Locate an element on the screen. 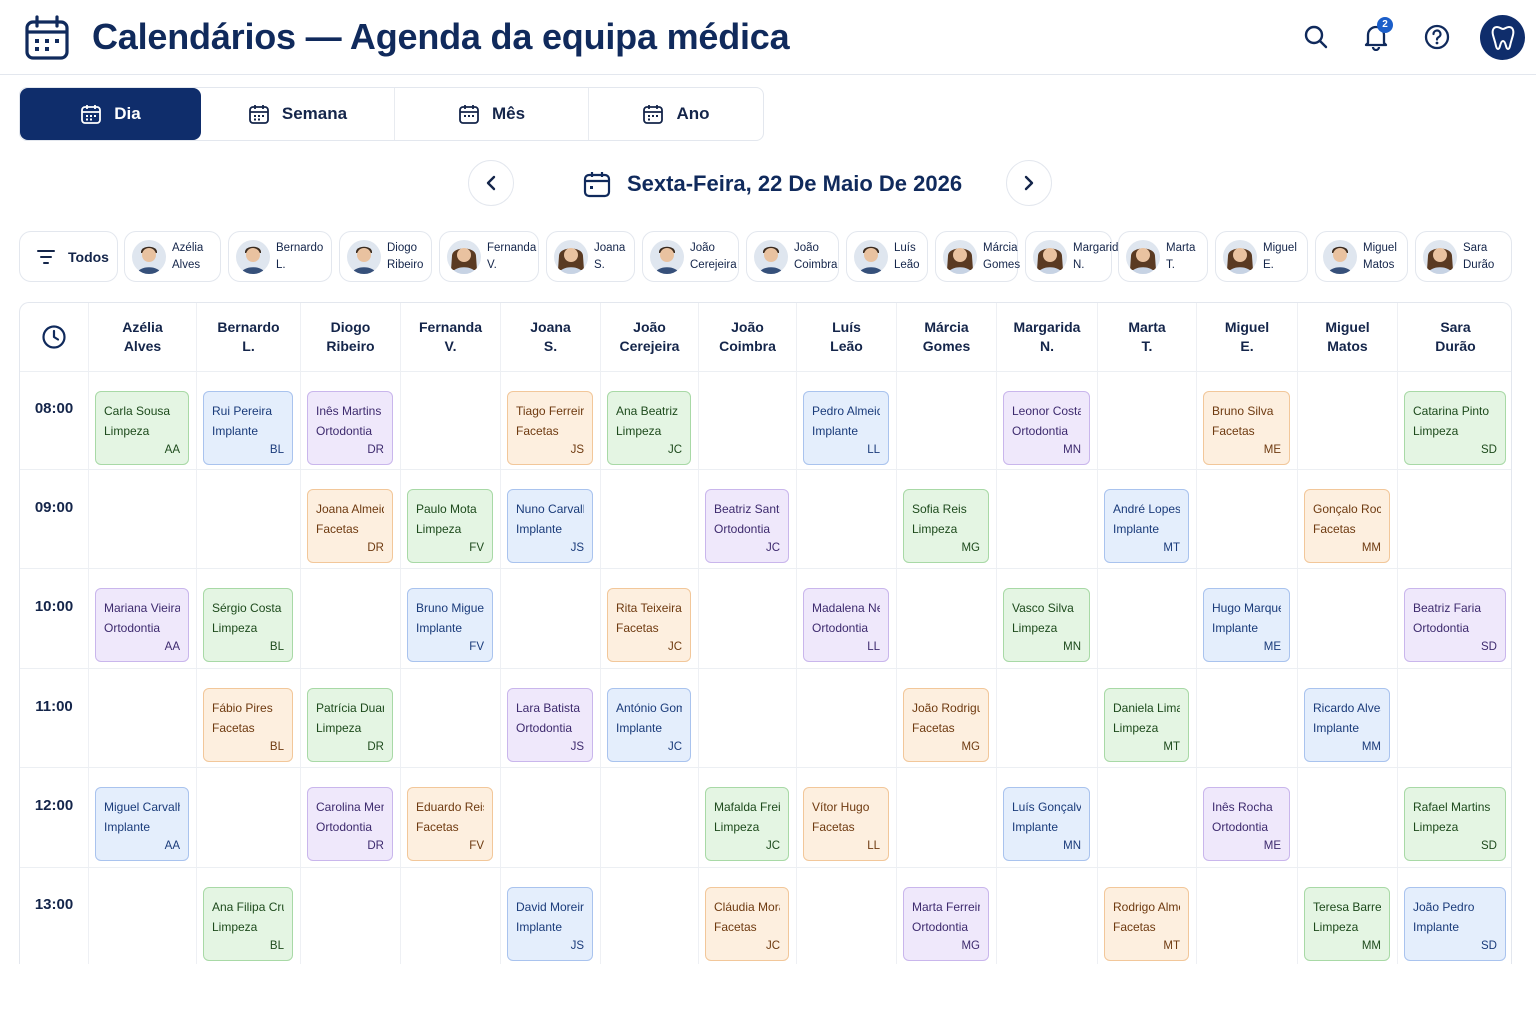  appointment-card: Rui Pereira Implante BL is located at coordinates (248, 428).